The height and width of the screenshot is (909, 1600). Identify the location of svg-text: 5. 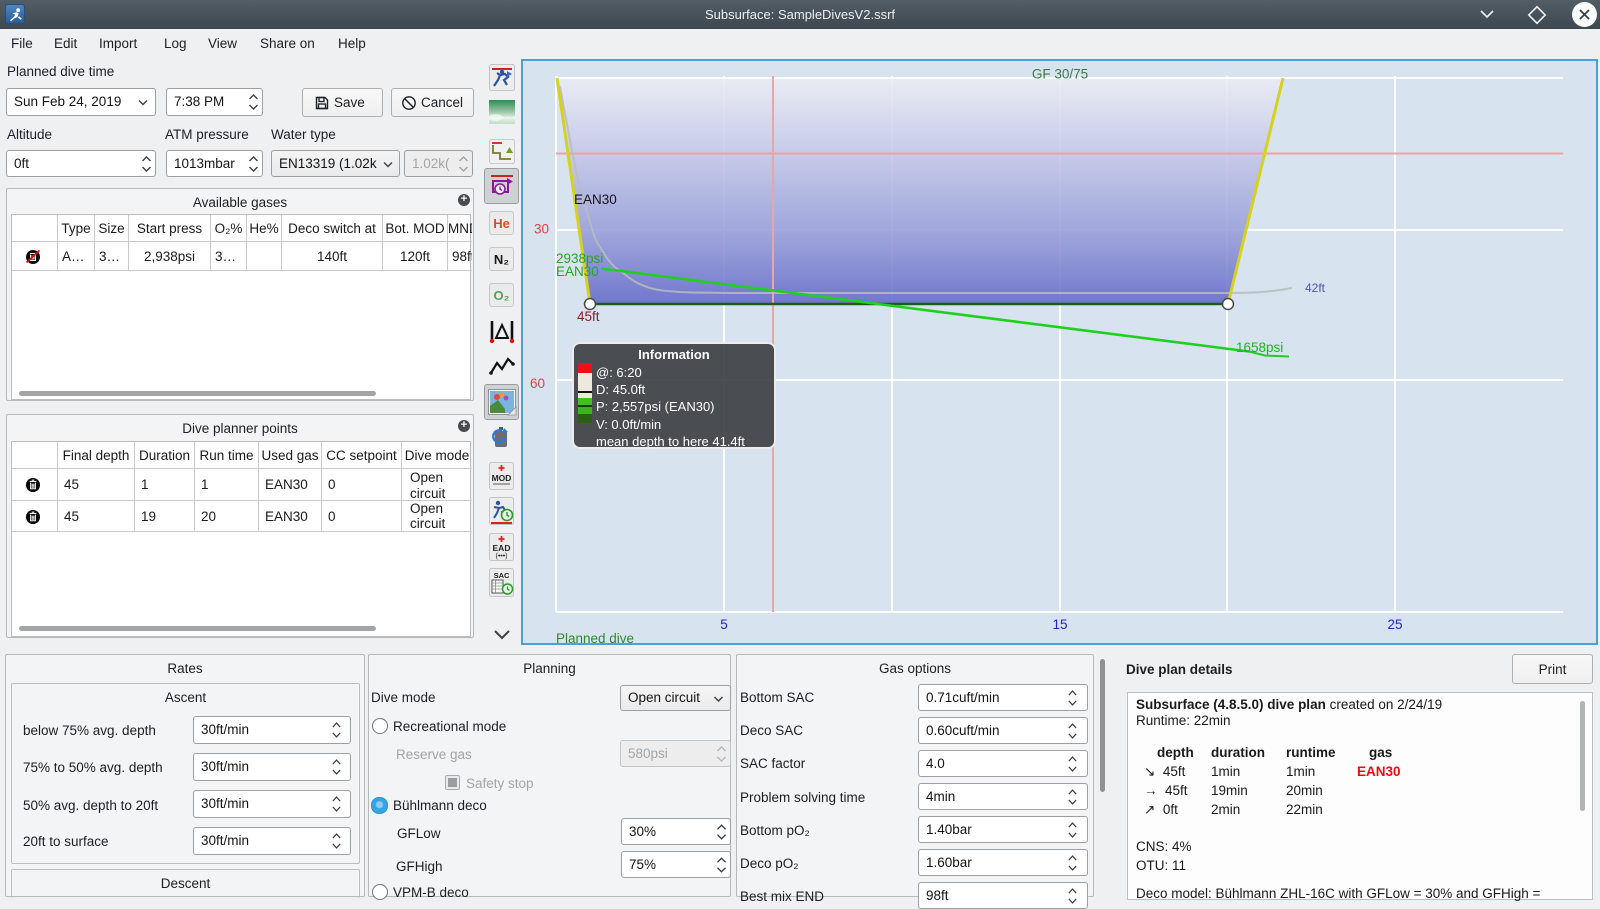
(724, 624).